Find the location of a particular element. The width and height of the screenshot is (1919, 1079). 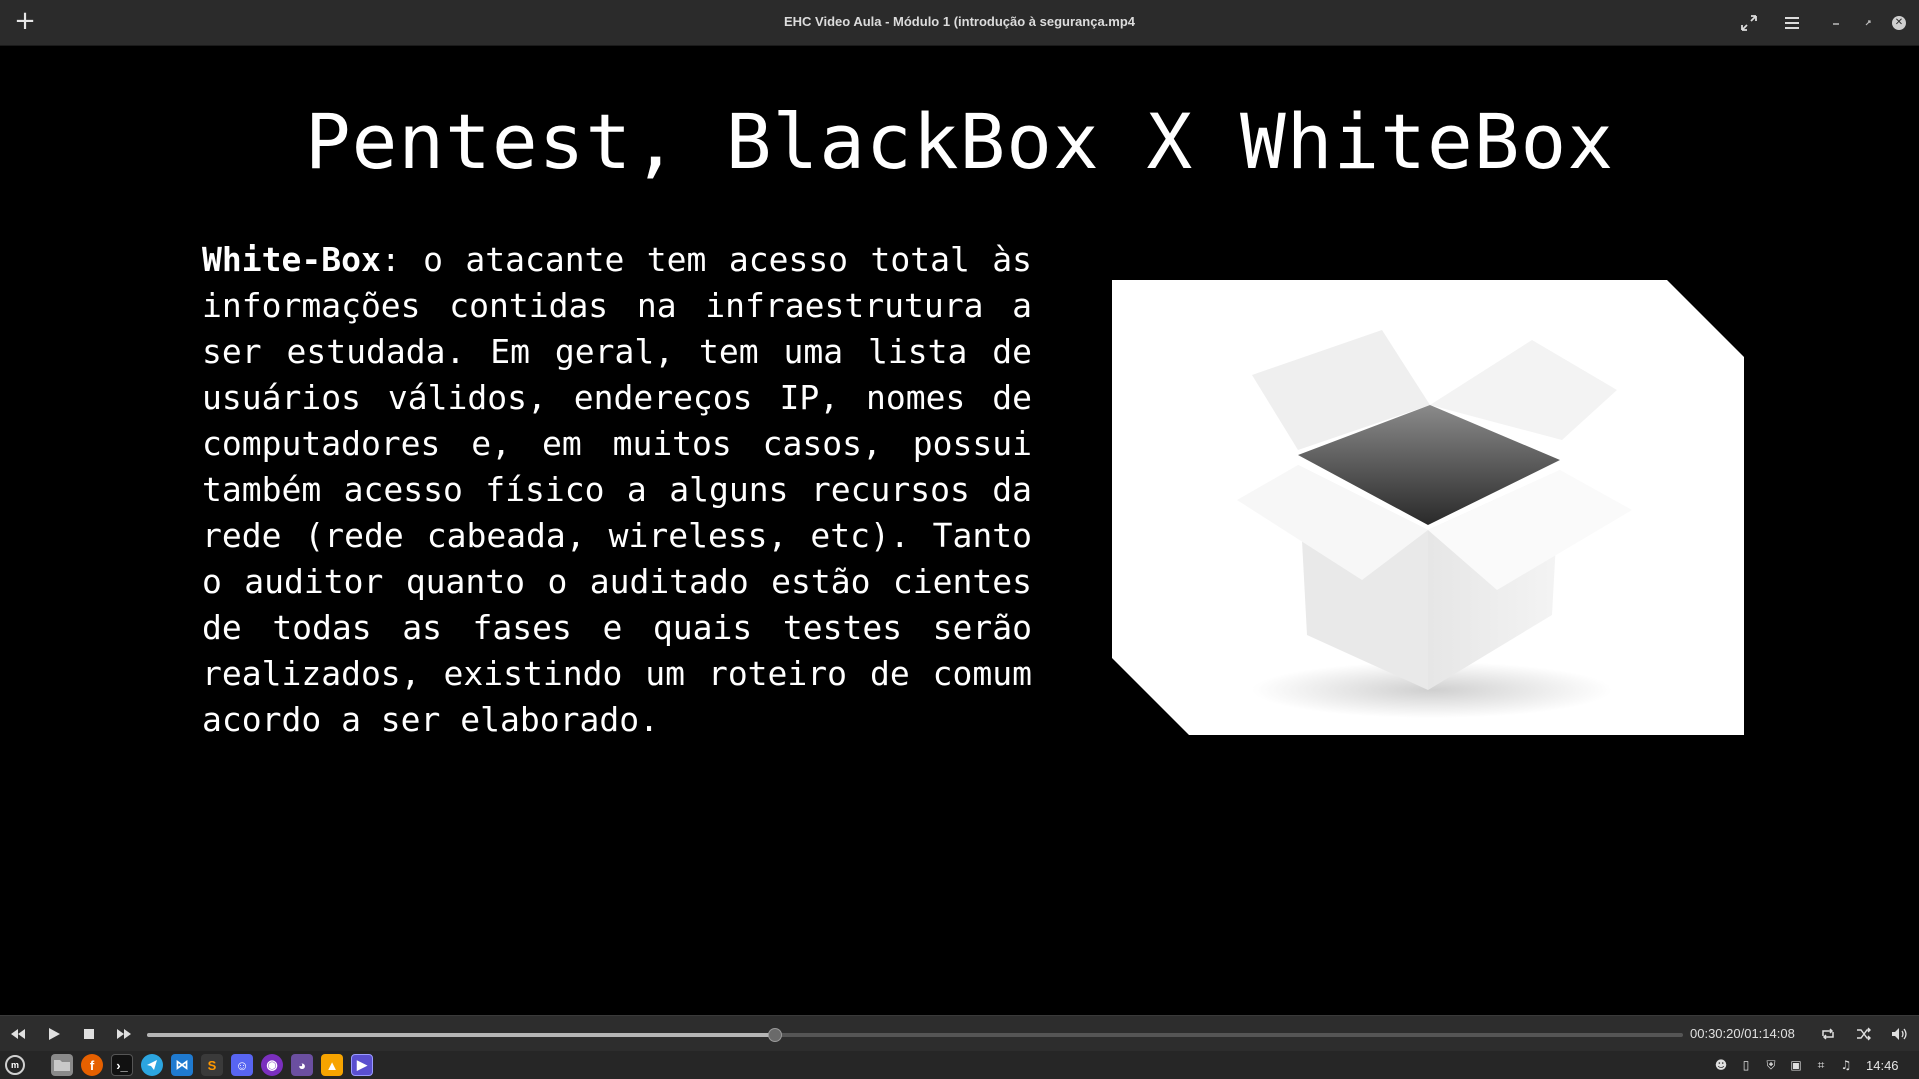

play-icon is located at coordinates (54, 1034).